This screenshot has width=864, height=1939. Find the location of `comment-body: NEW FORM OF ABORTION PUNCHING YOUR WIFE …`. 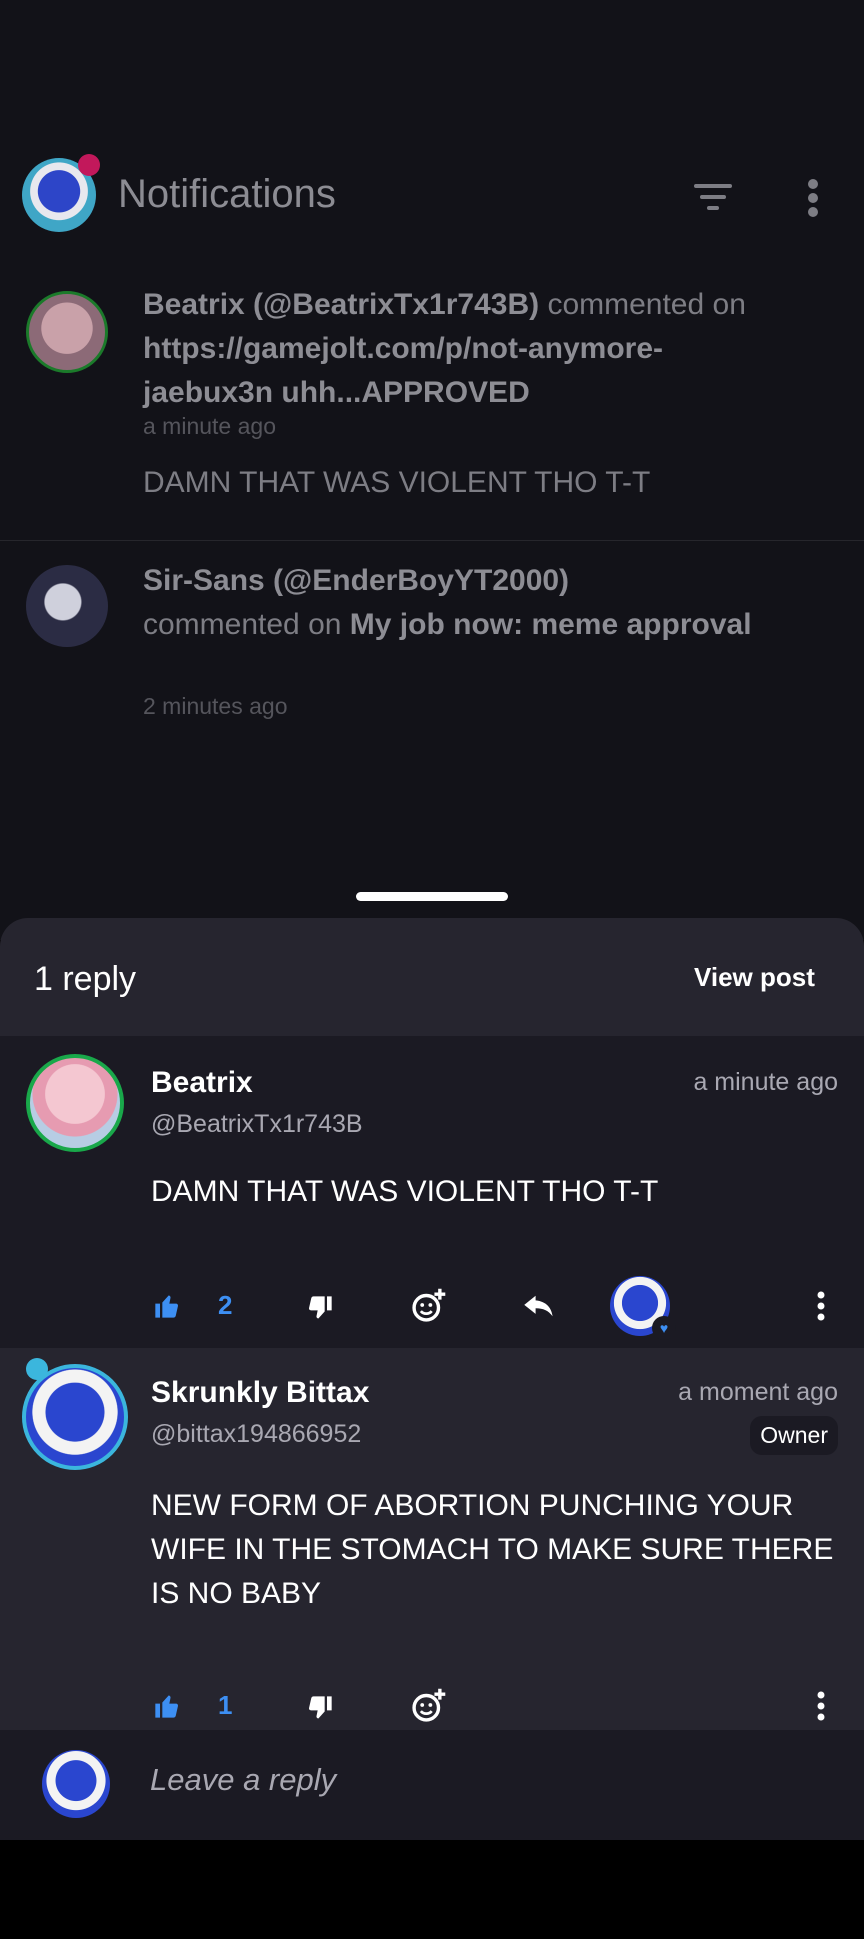

comment-body: NEW FORM OF ABORTION PUNCHING YOUR WIFE … is located at coordinates (492, 1549).